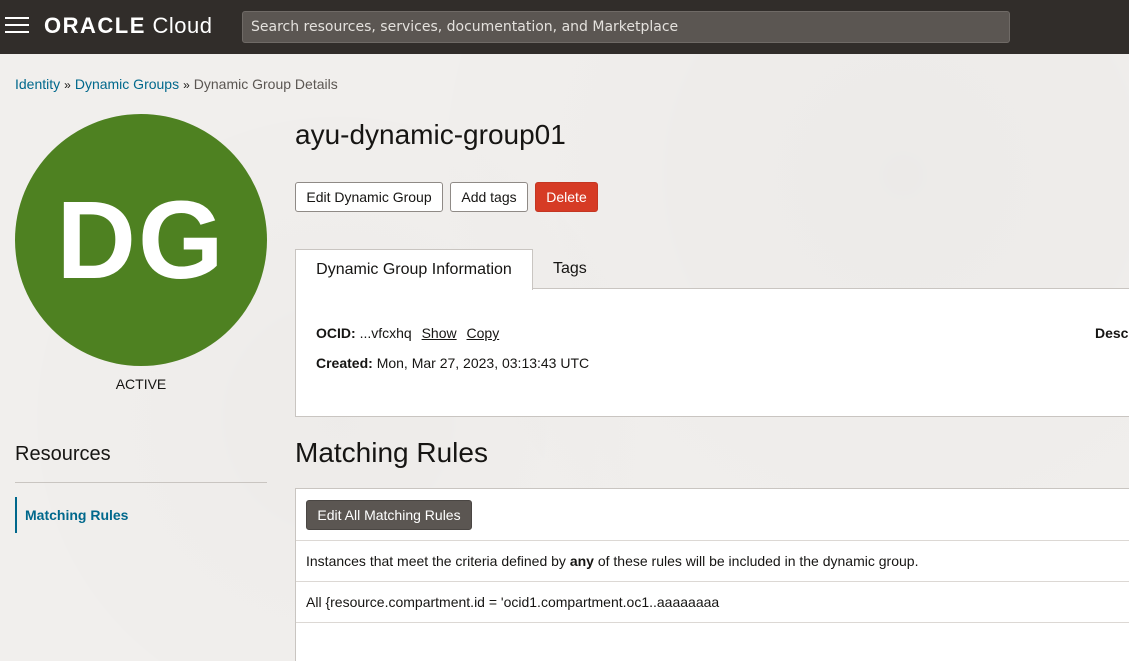 This screenshot has width=1129, height=661. What do you see at coordinates (483, 333) in the screenshot?
I see `ocid-copy-link: Copy` at bounding box center [483, 333].